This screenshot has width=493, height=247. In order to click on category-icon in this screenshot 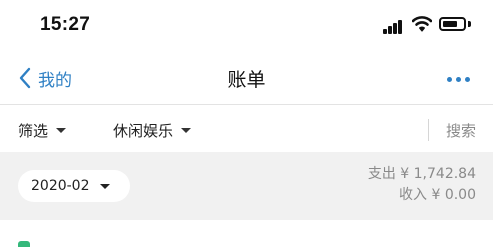, I will do `click(24, 244)`.